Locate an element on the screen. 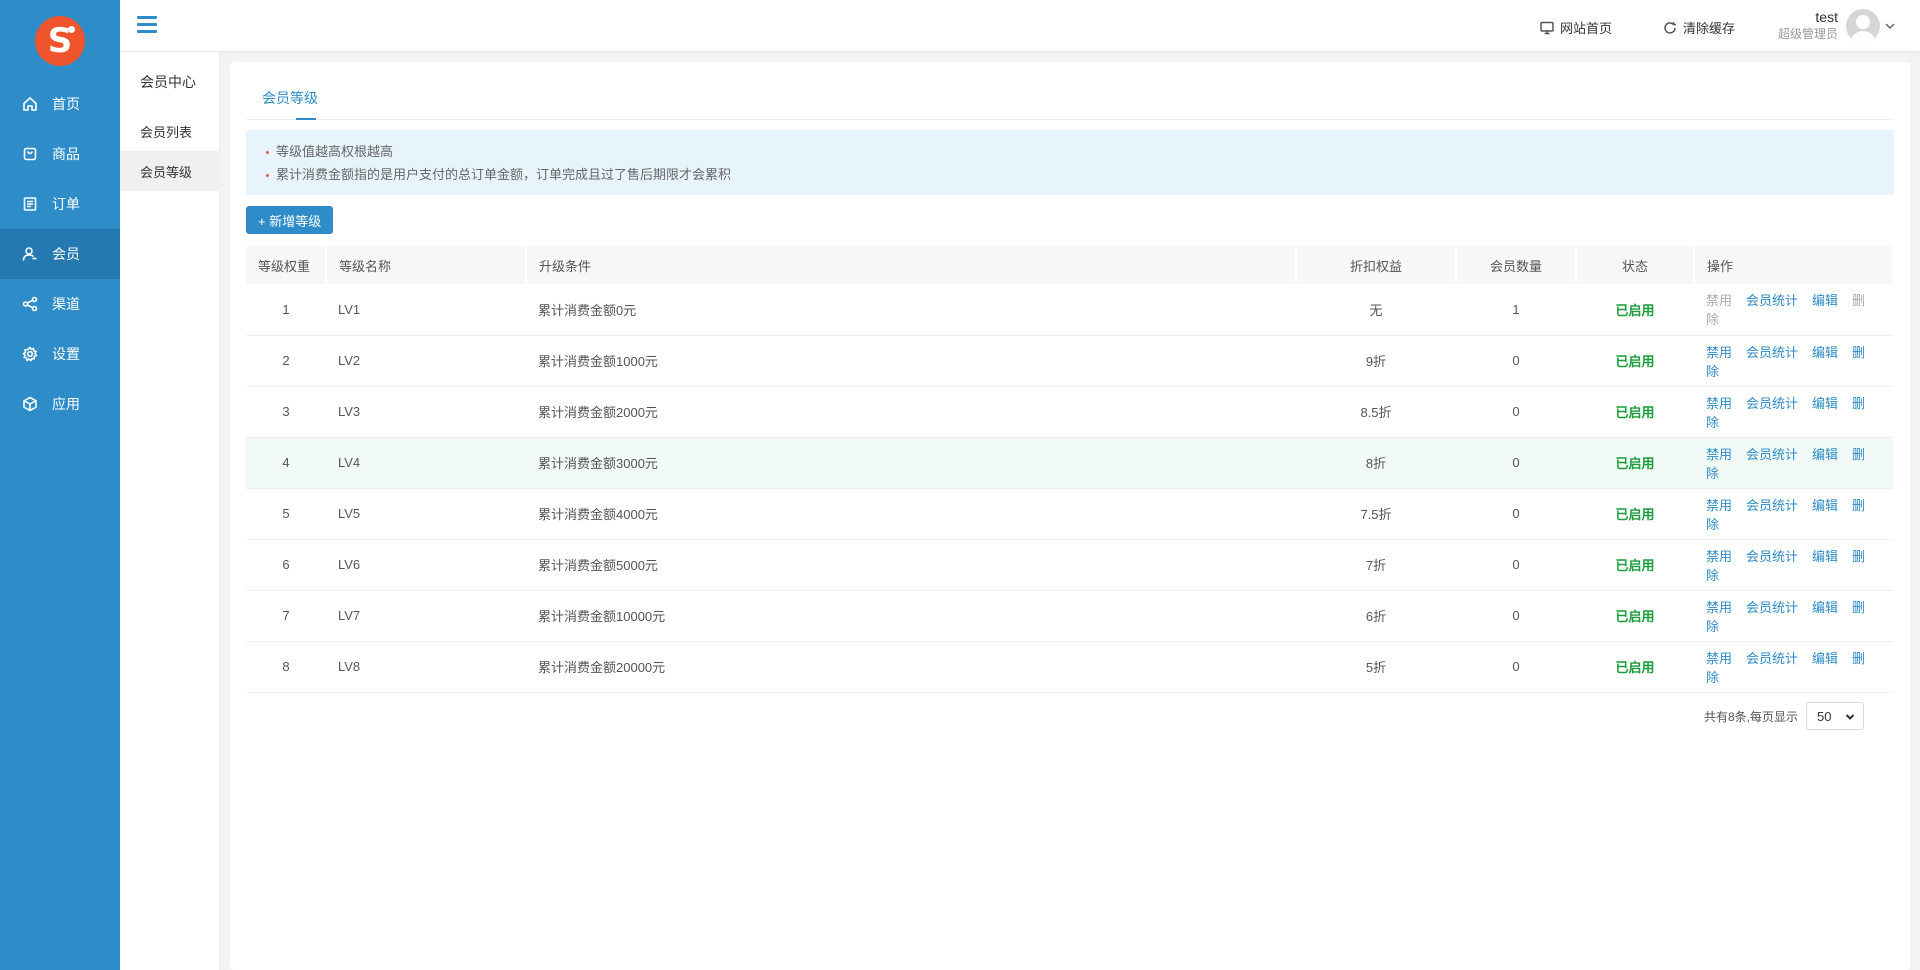 This screenshot has width=1920, height=970. column-header: 会员数量 is located at coordinates (1516, 265).